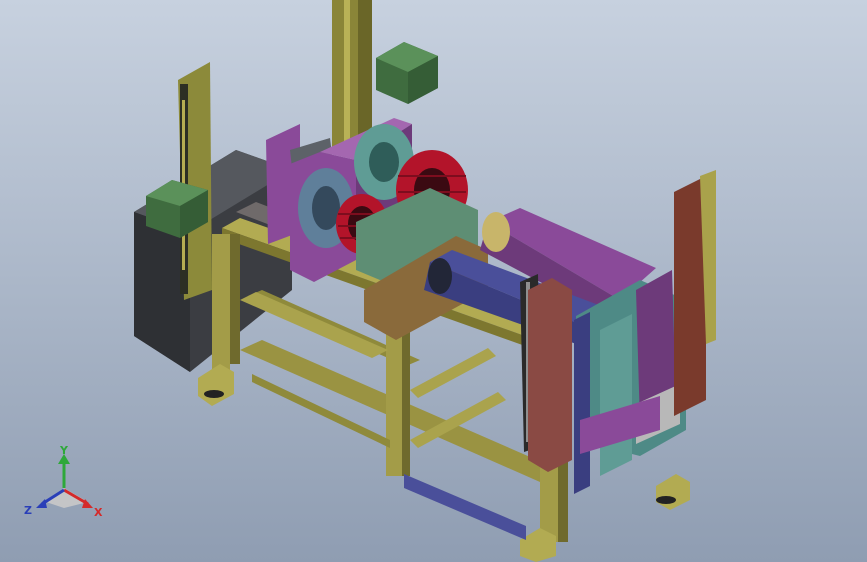  Describe the element at coordinates (63, 481) in the screenshot. I see `coordinate-triad-icon: Y X Z` at that location.